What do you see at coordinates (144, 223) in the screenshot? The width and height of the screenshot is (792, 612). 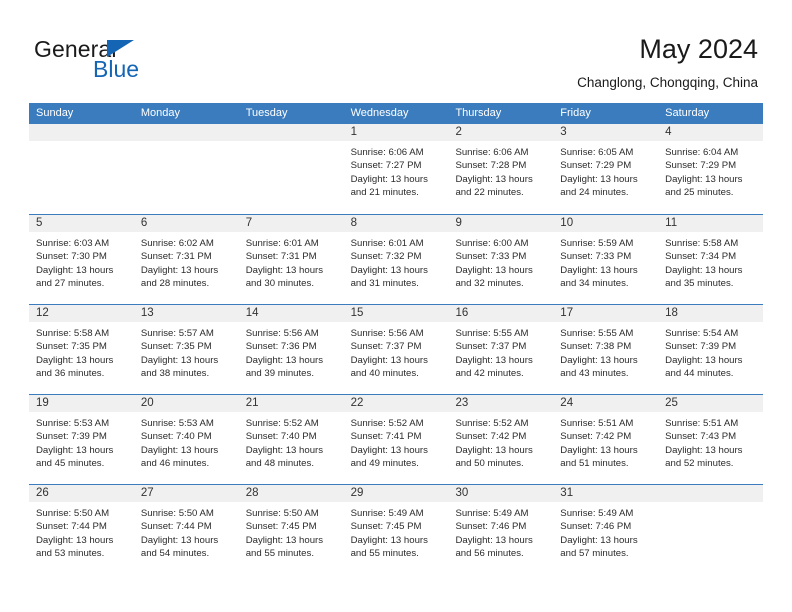 I see `day-number: 6` at bounding box center [144, 223].